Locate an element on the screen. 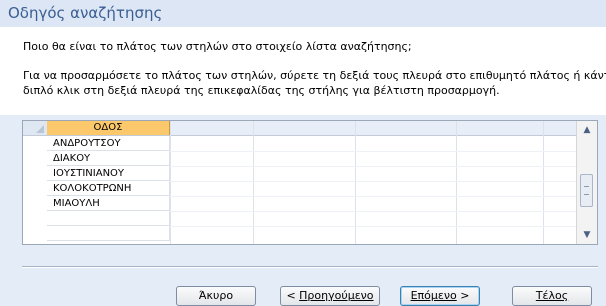 Image resolution: width=606 pixels, height=306 pixels. next-button-label: Επόμενο is located at coordinates (433, 295).